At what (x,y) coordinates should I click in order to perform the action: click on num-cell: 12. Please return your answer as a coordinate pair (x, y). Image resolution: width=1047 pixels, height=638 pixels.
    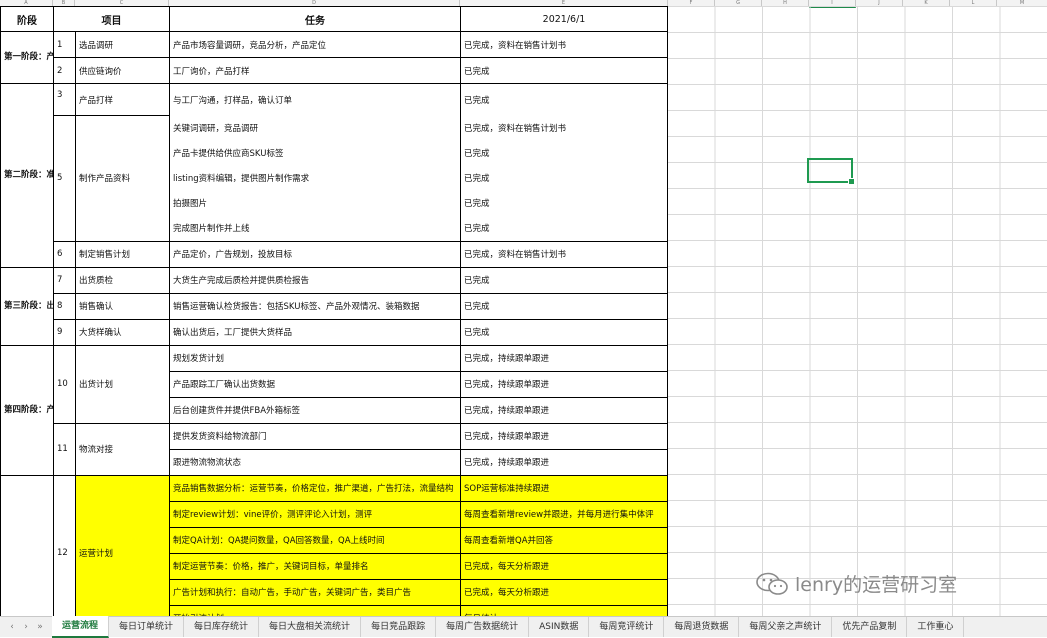
    Looking at the image, I should click on (64, 545).